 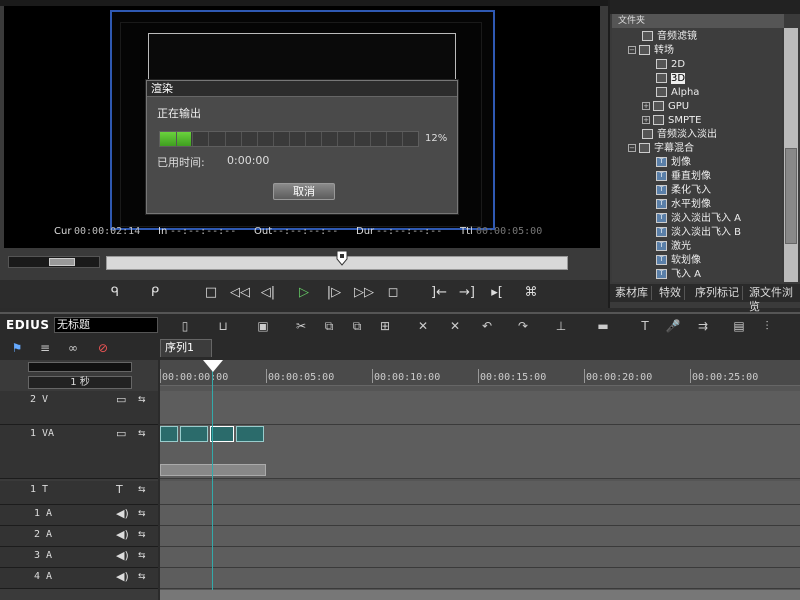 What do you see at coordinates (670, 65) in the screenshot?
I see `tree-item: 2D` at bounding box center [670, 65].